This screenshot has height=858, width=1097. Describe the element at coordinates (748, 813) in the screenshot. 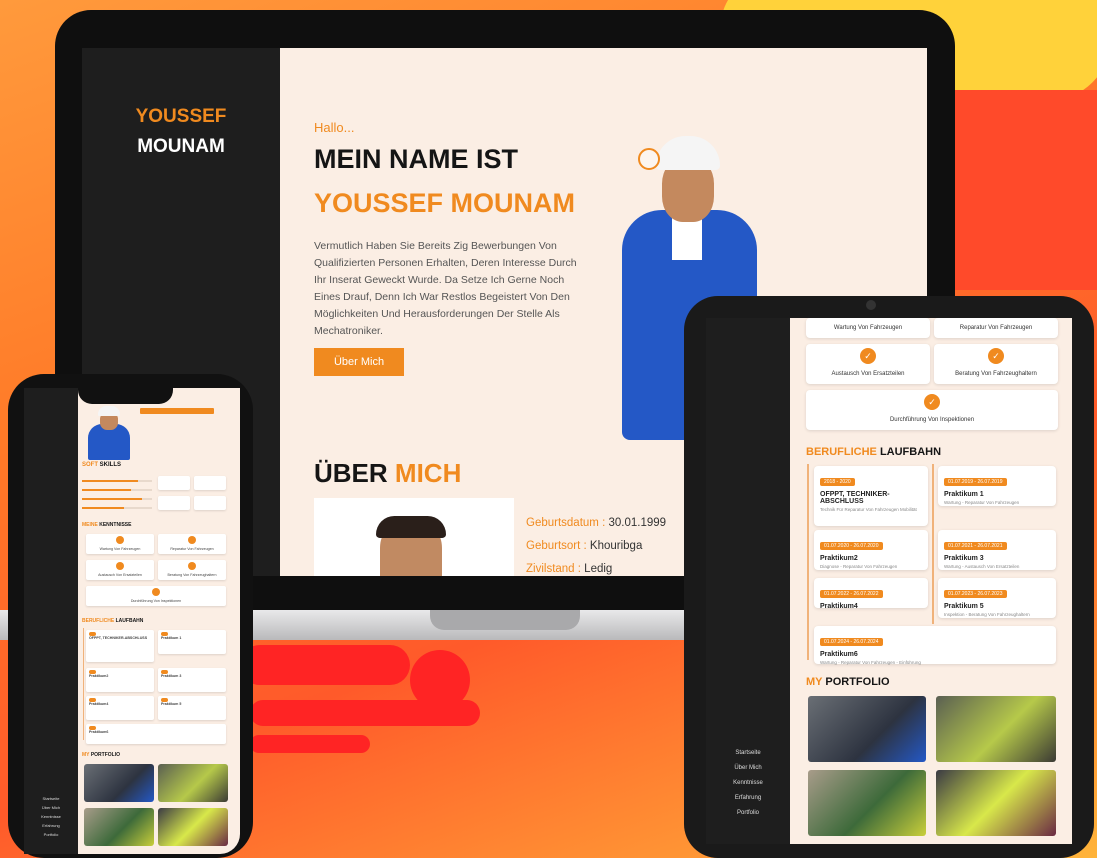

I see `tablet-nav-portfolio: Portfolio` at that location.